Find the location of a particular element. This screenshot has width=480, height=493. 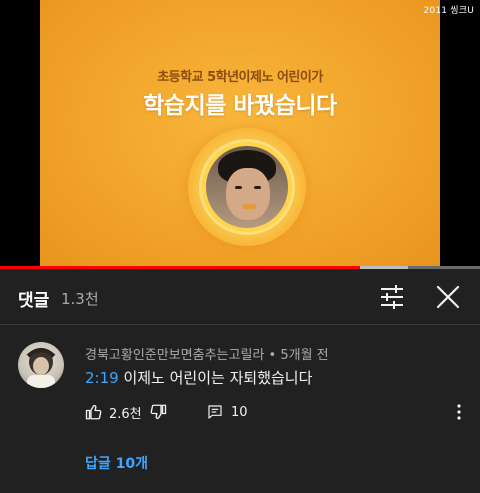

thumbs-up-icon is located at coordinates (93, 412).